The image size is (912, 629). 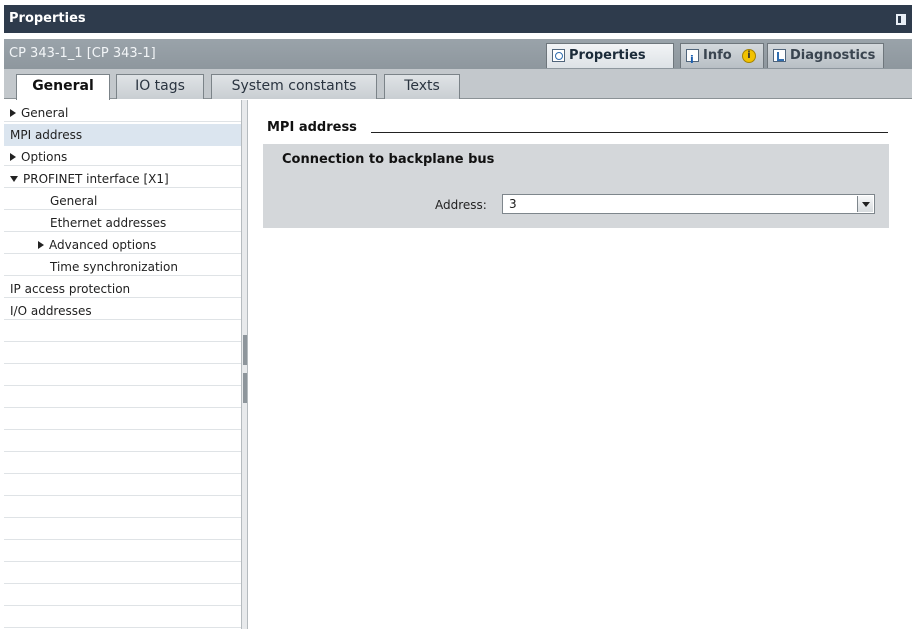 I want to click on info-list-icon, so click(x=692, y=59).